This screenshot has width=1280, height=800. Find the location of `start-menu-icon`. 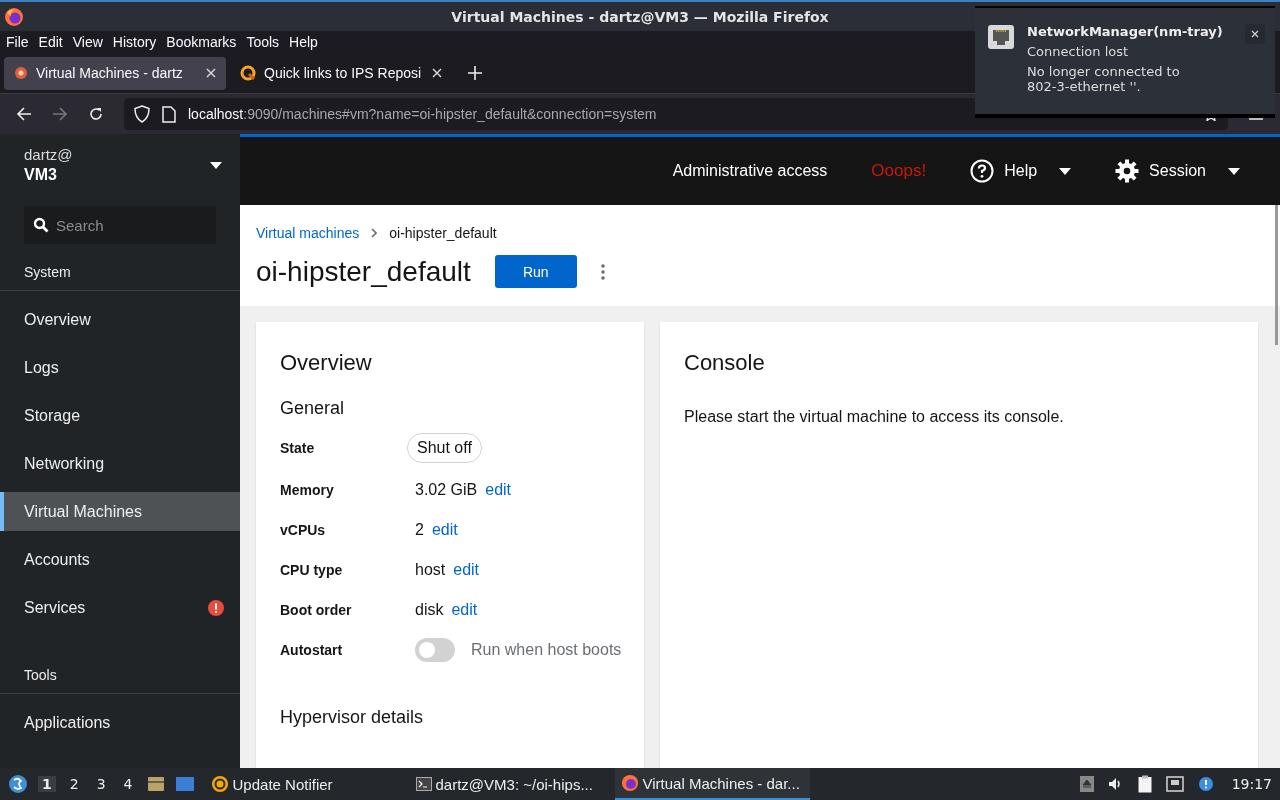

start-menu-icon is located at coordinates (18, 784).